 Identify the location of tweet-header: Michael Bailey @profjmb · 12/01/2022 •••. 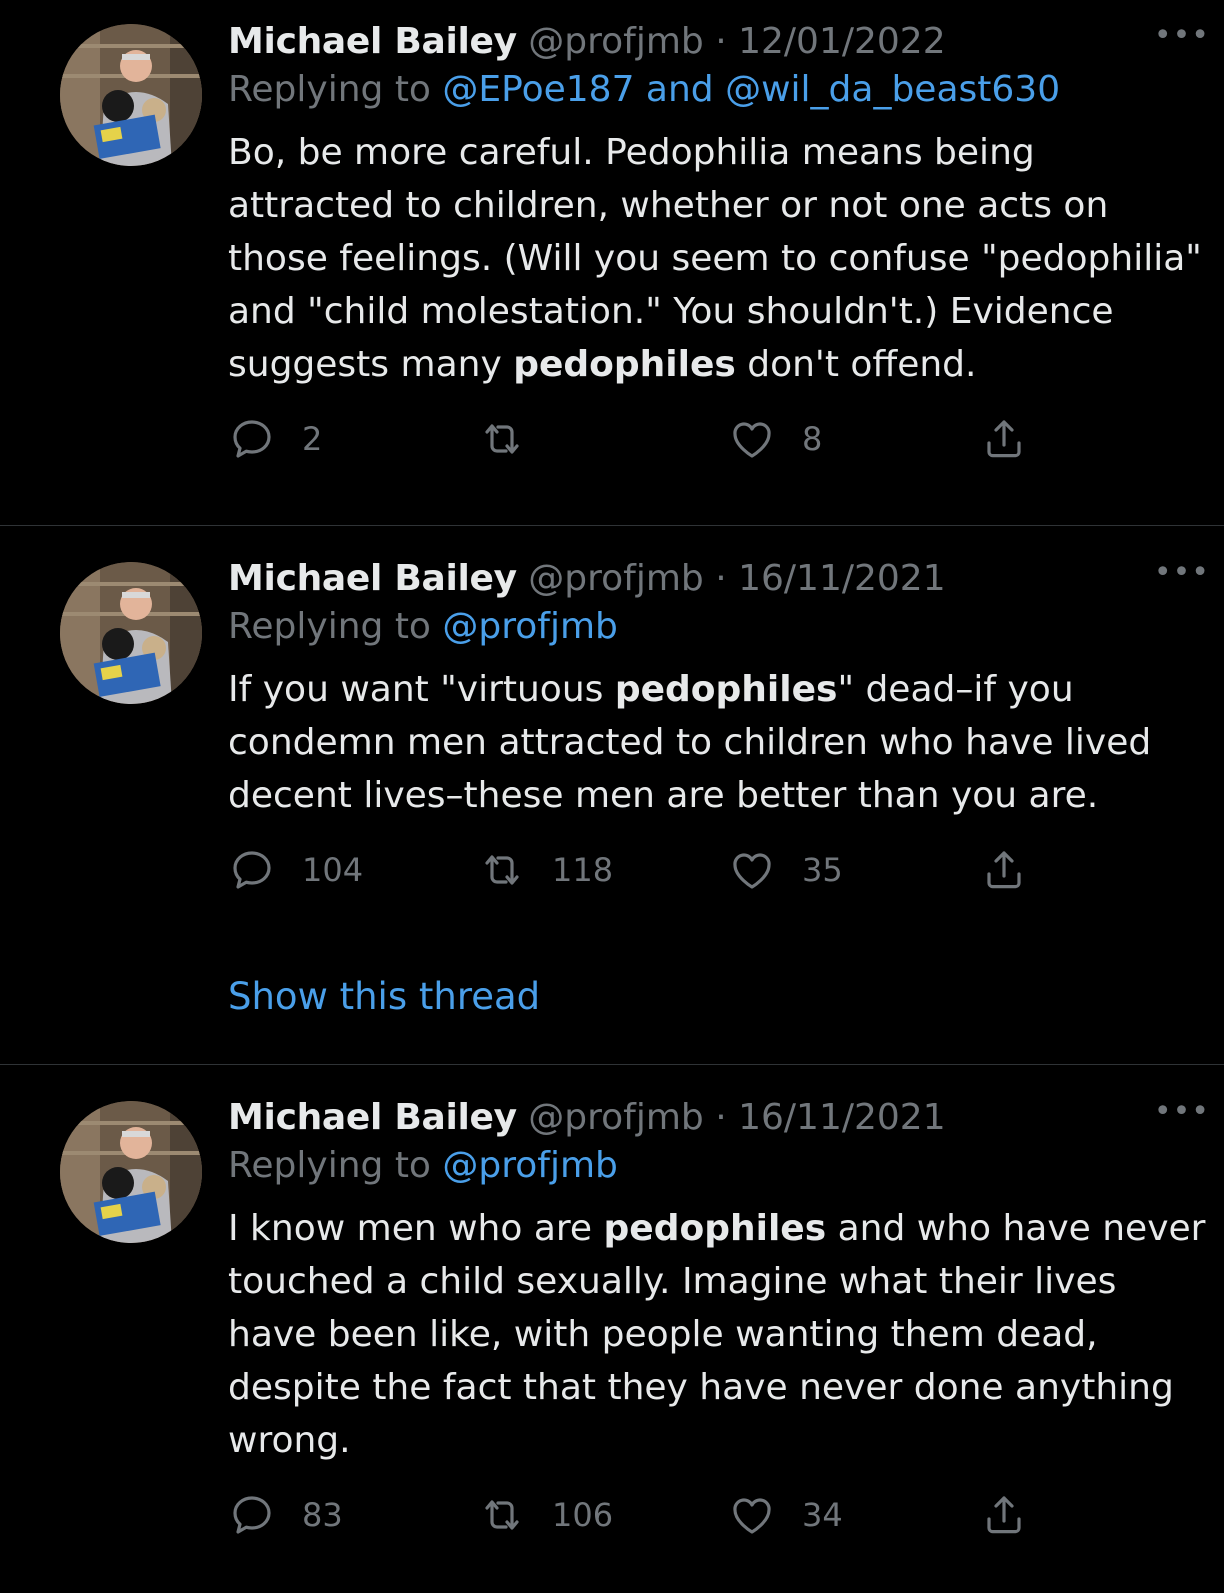
(719, 42).